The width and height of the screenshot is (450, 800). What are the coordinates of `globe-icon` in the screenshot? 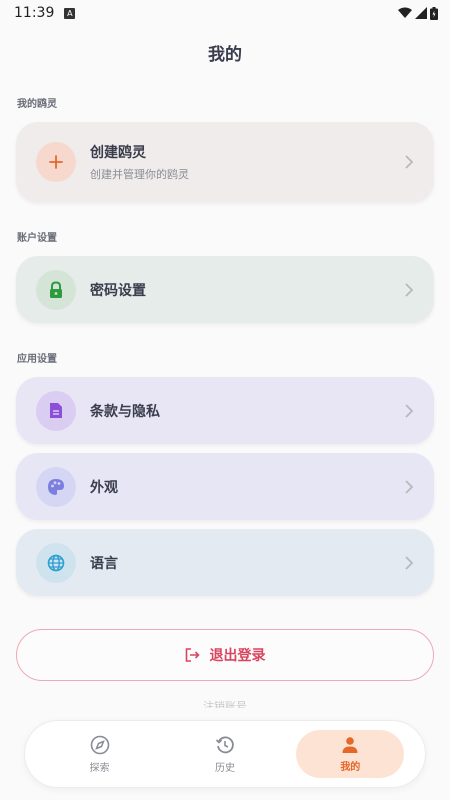 It's located at (56, 562).